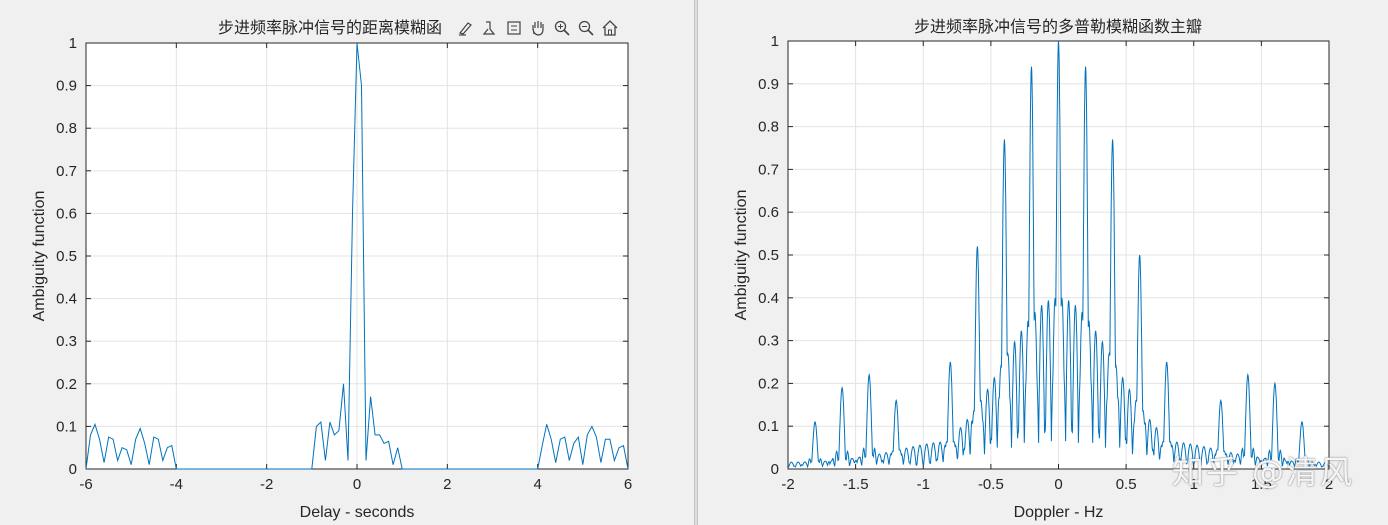 The image size is (1388, 525). Describe the element at coordinates (991, 484) in the screenshot. I see `x-tick-label: -0.5` at that location.